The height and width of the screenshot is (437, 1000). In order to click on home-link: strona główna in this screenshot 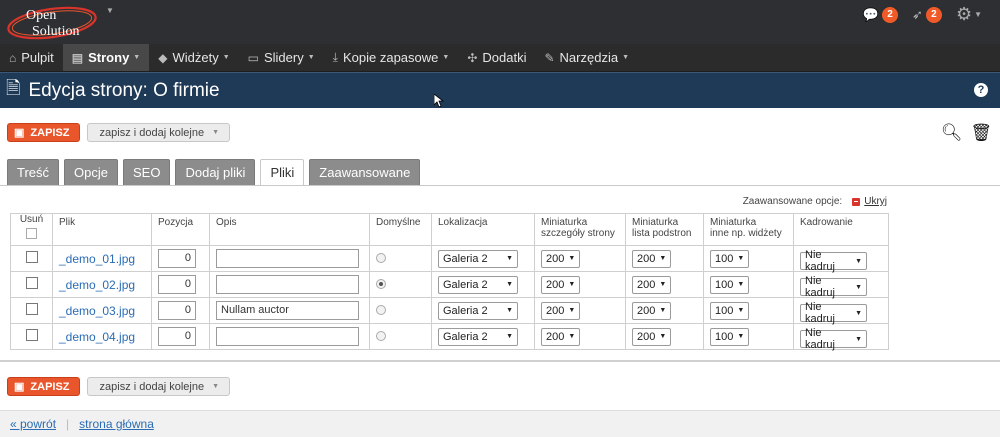, I will do `click(116, 424)`.